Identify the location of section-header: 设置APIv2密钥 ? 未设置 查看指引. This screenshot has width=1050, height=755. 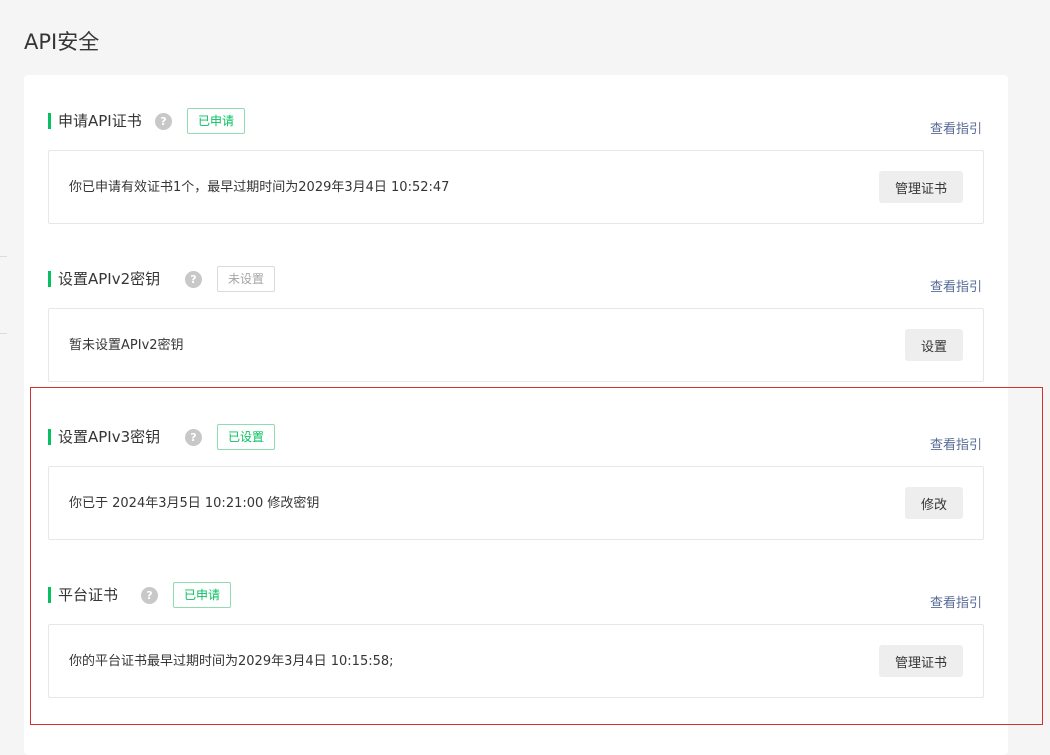
(516, 280).